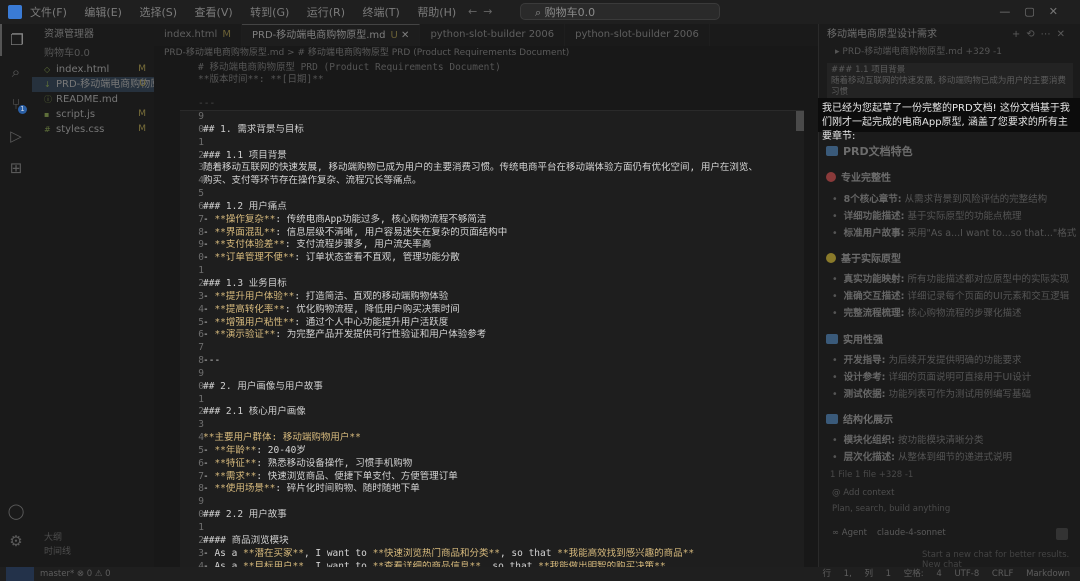 The image size is (1080, 581). I want to click on editor-scrollbar, so click(800, 121).